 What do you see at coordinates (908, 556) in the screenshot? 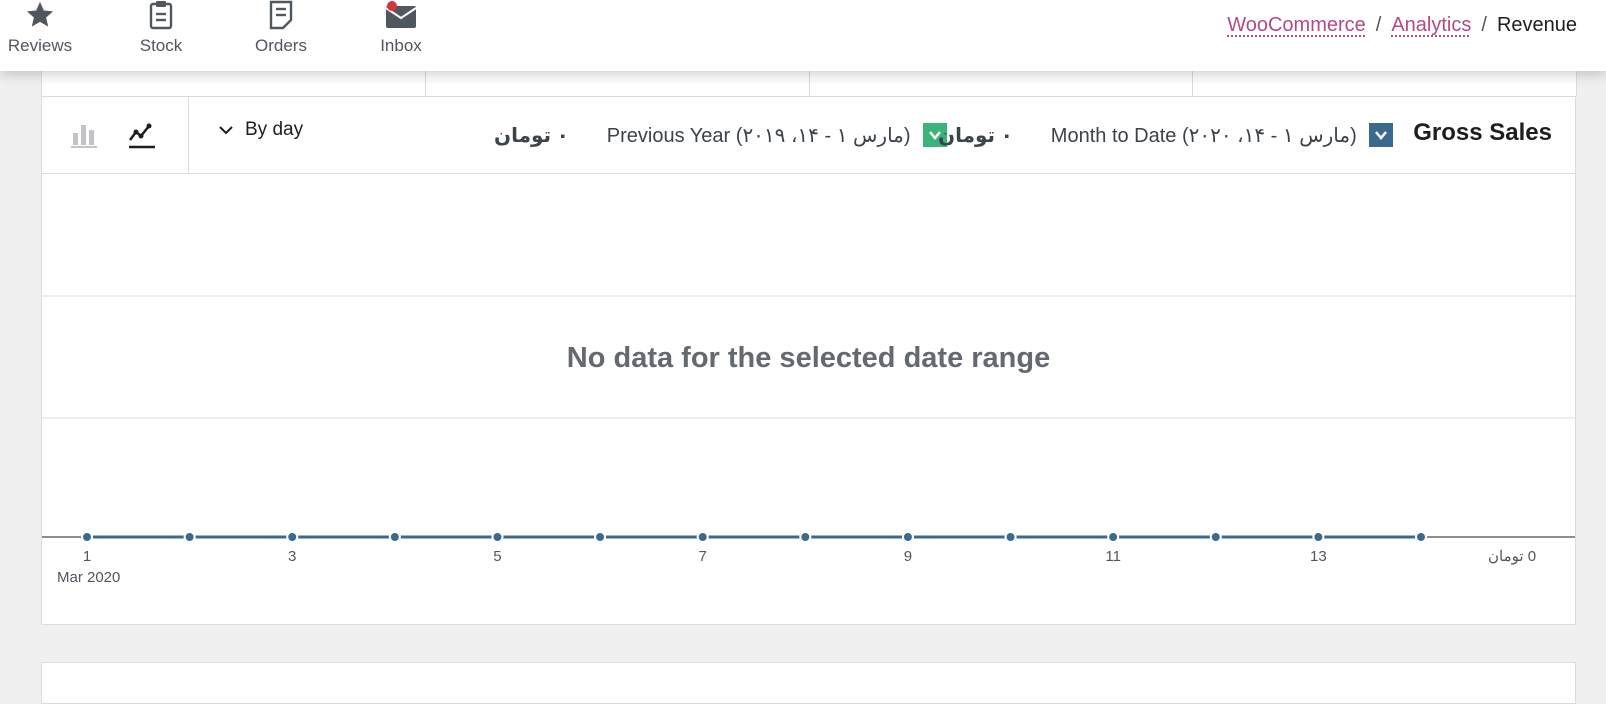
I see `x-tick-label: 9` at bounding box center [908, 556].